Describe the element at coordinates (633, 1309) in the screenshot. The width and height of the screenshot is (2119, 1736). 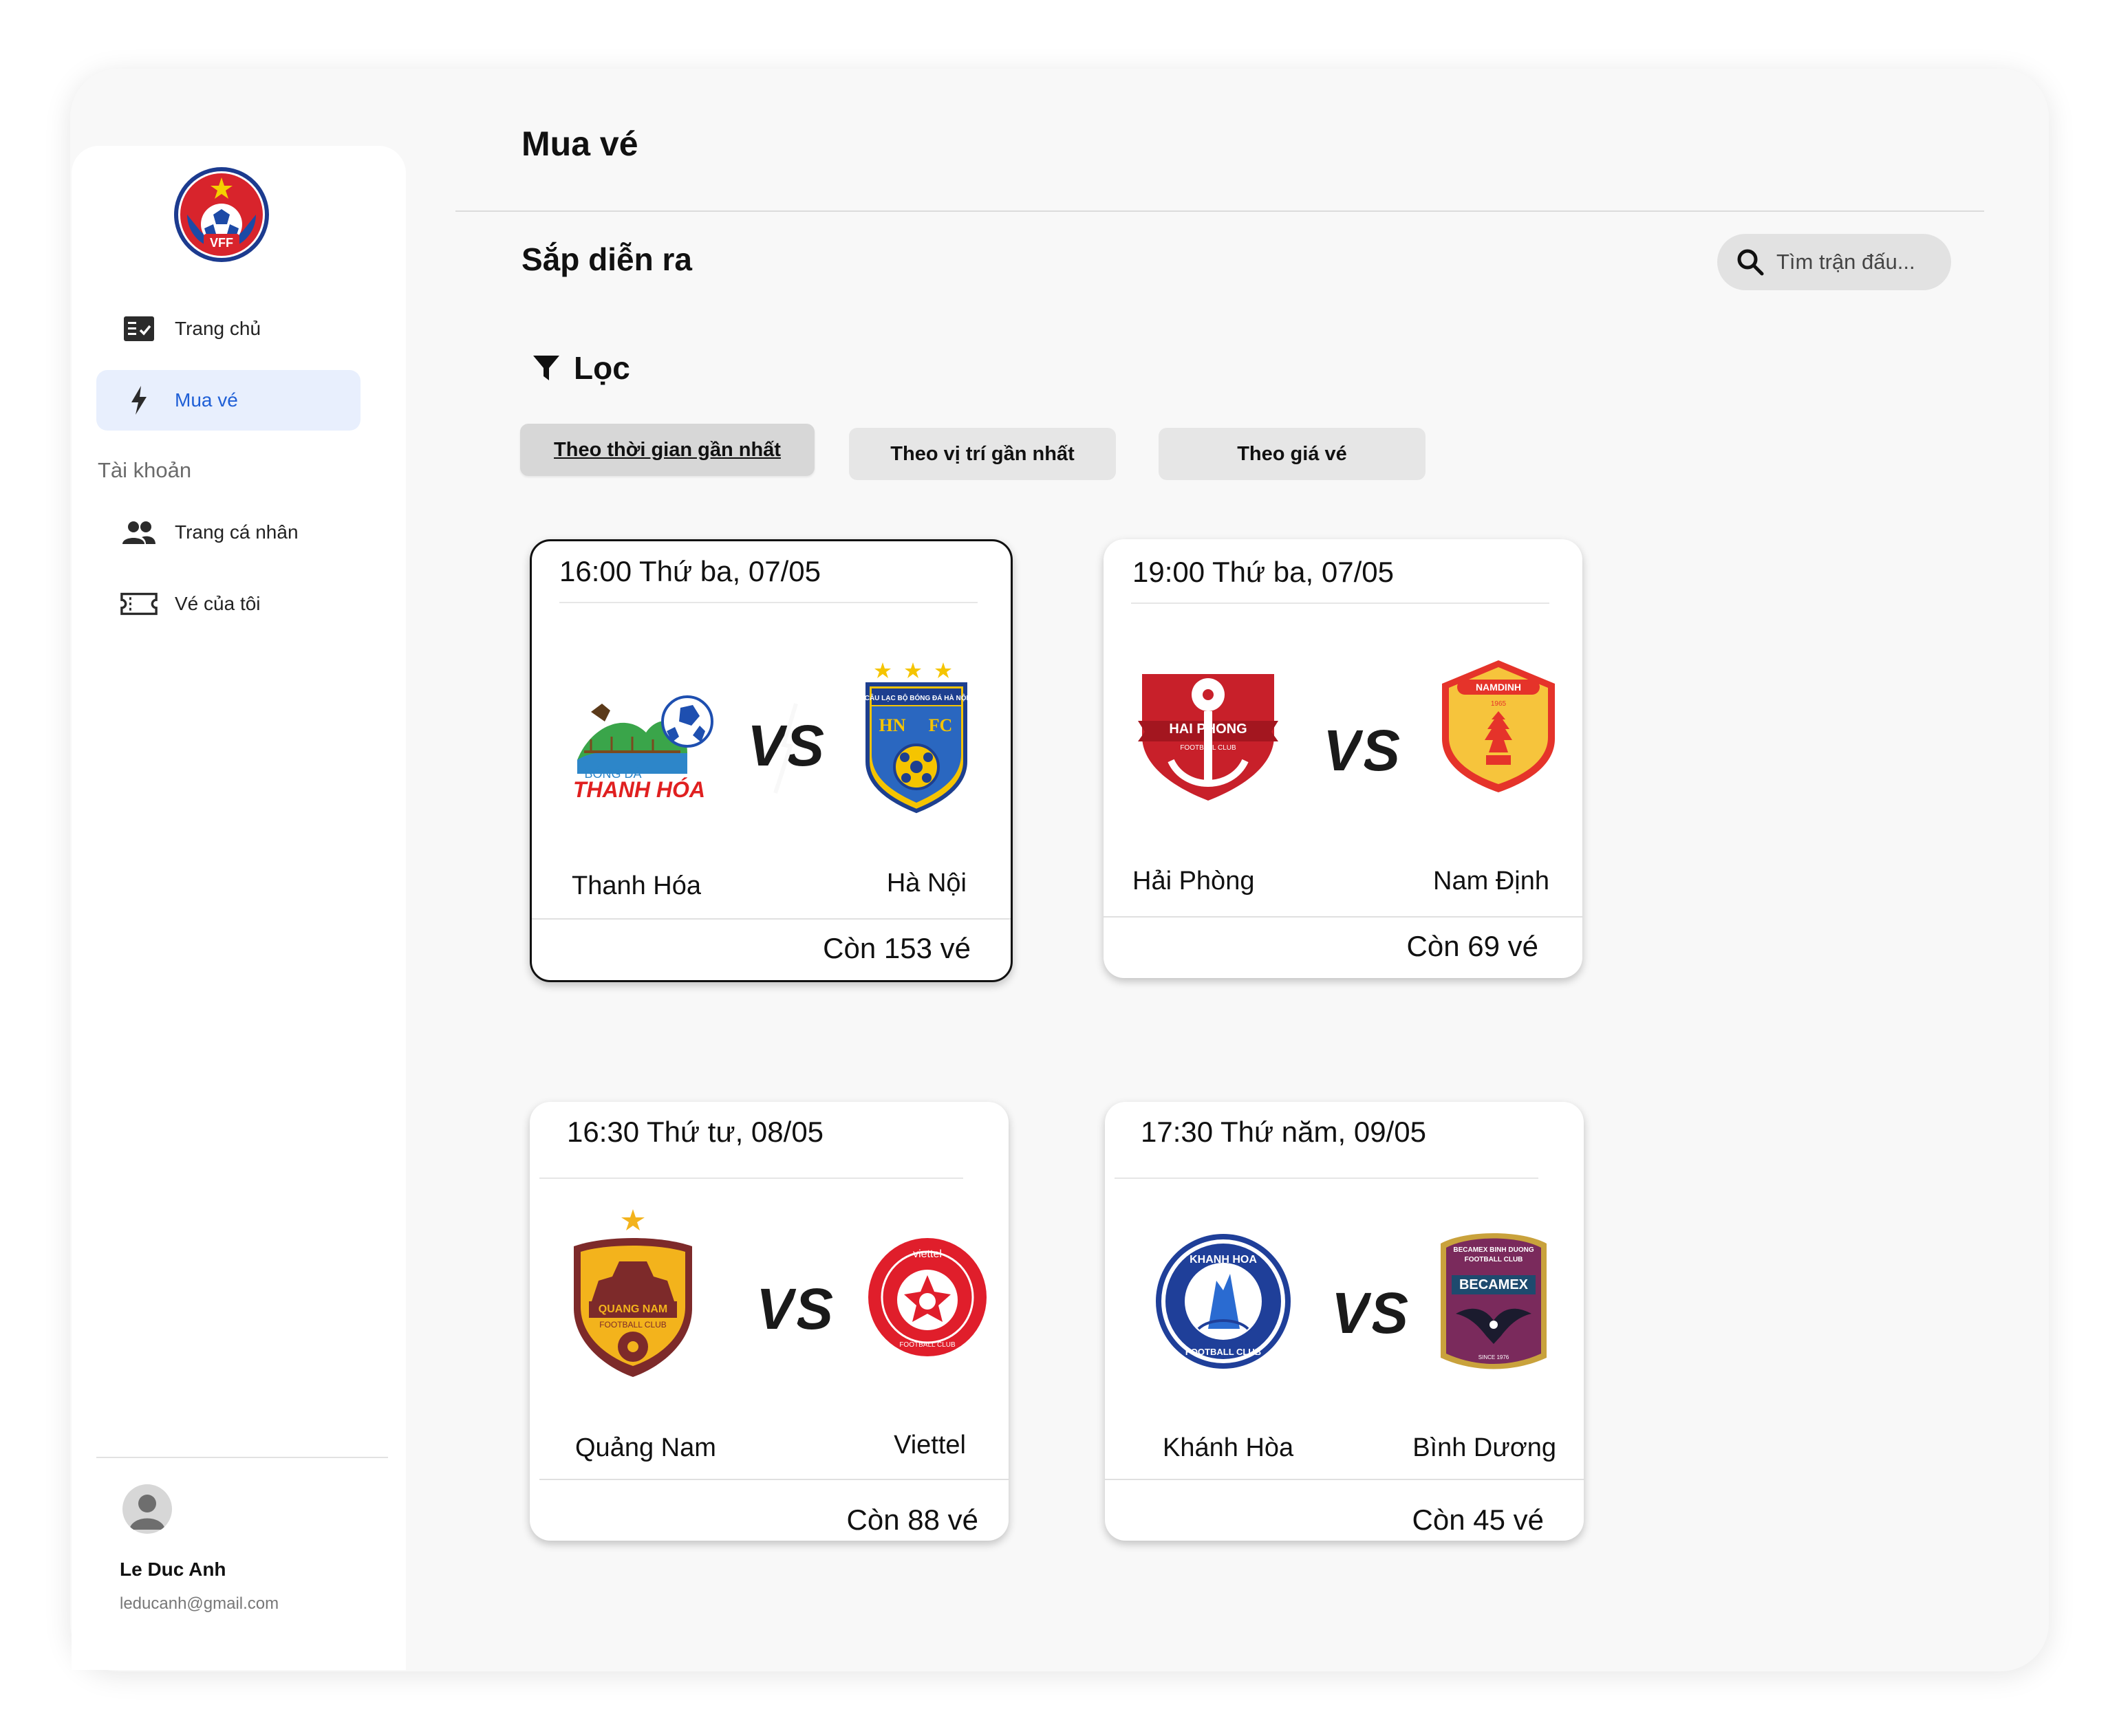
I see `logo-text: QUANG NAM` at that location.